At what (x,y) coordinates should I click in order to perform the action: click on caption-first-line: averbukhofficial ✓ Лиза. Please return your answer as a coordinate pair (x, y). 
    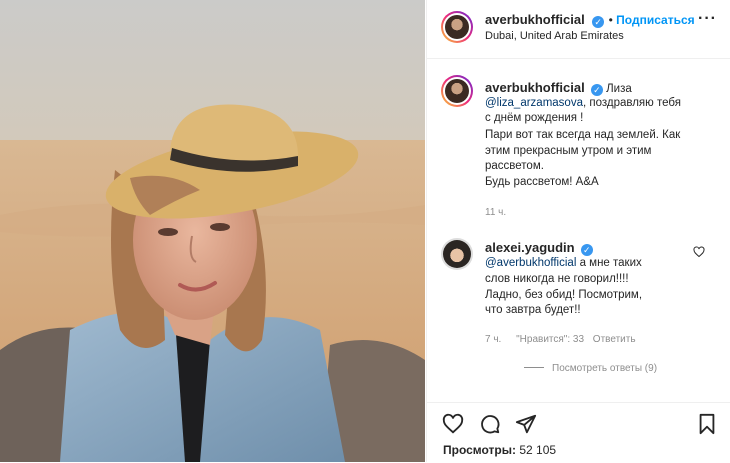
    Looking at the image, I should click on (558, 88).